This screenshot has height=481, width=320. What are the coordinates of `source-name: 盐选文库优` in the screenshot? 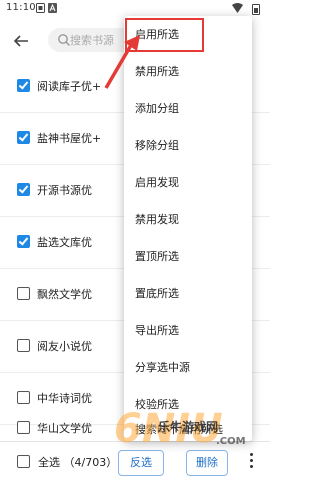 It's located at (64, 242).